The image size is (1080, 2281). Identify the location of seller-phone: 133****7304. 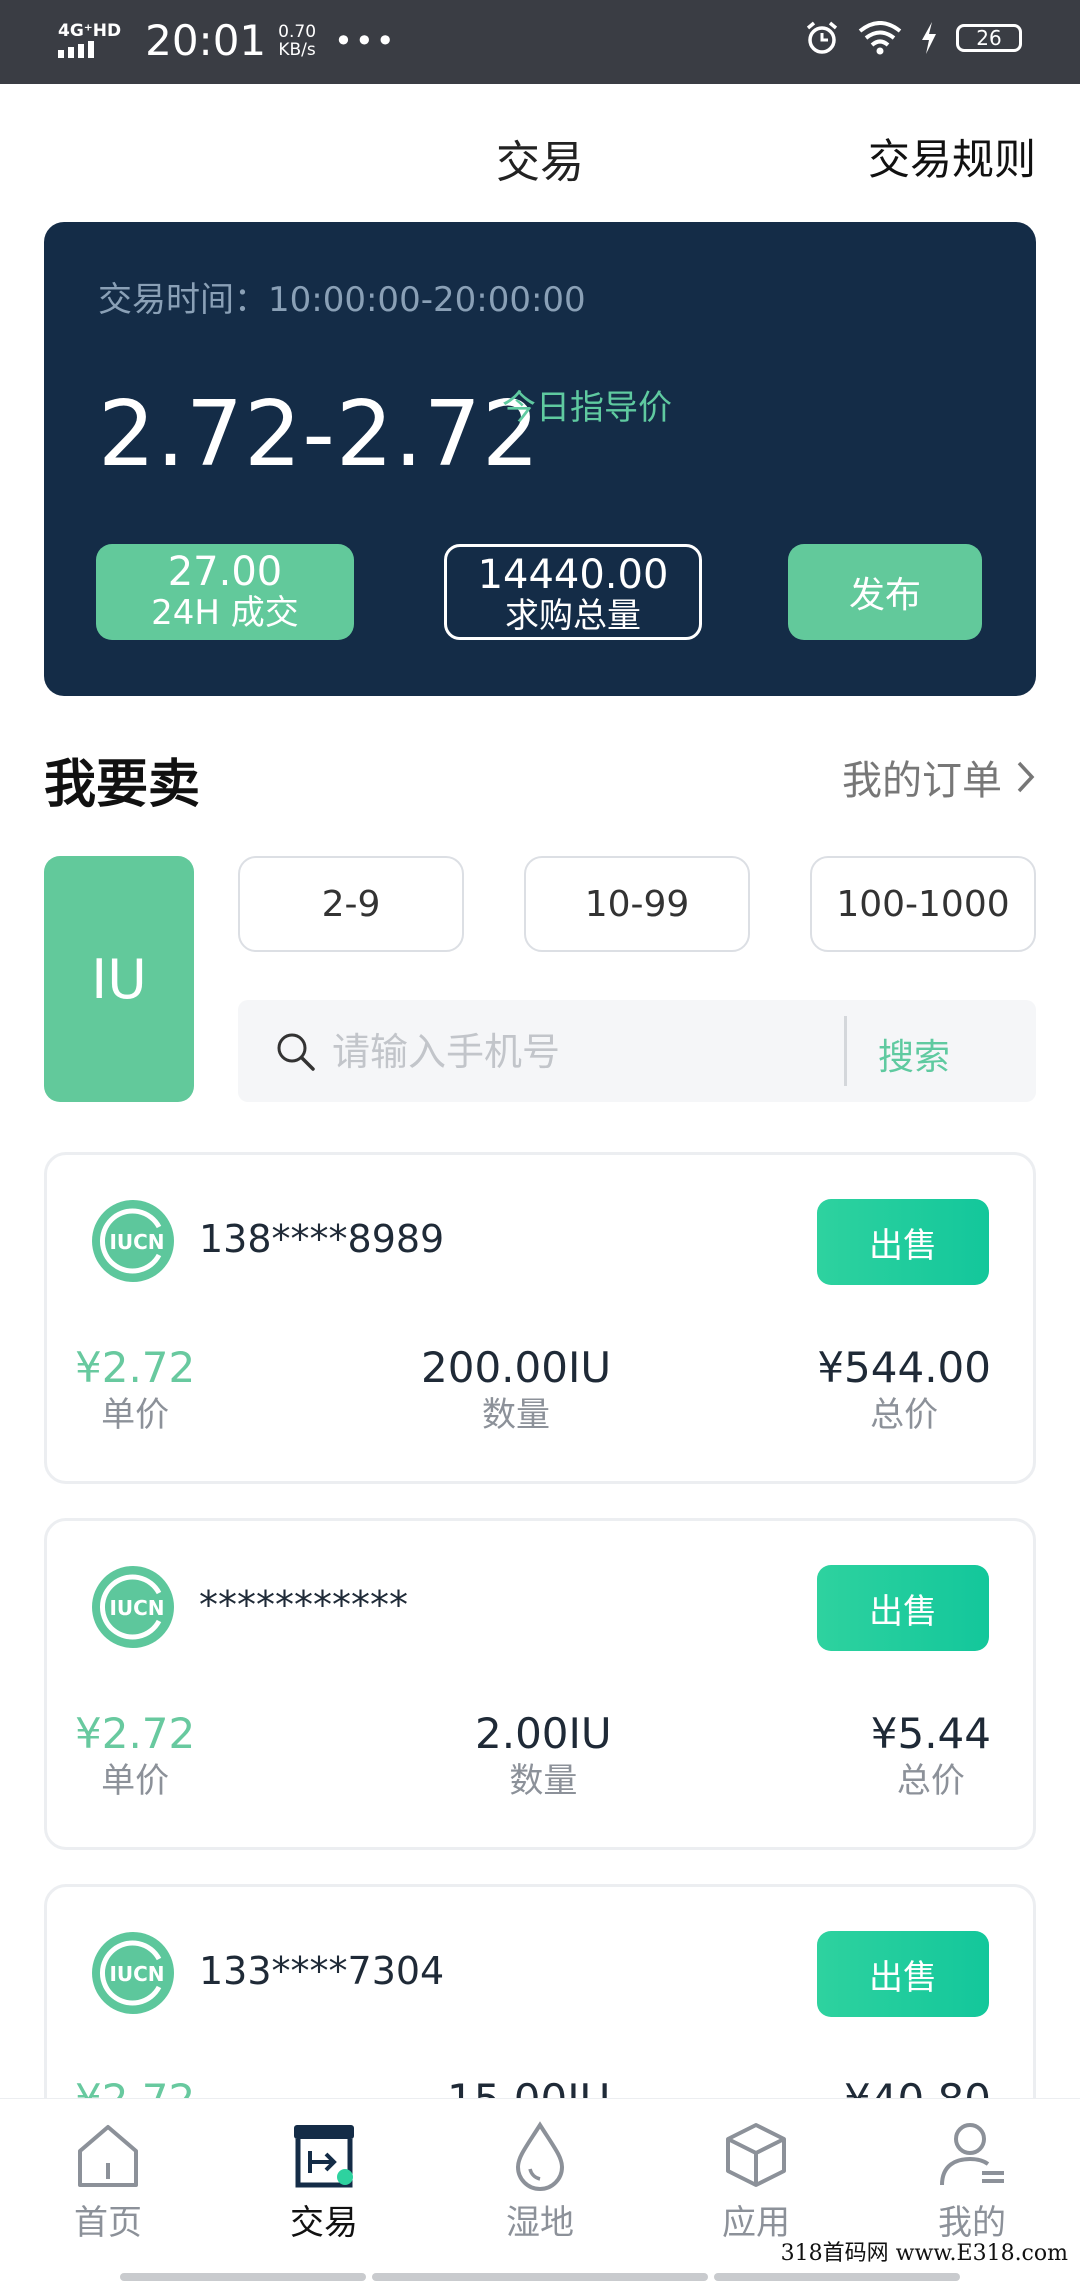
(322, 1971).